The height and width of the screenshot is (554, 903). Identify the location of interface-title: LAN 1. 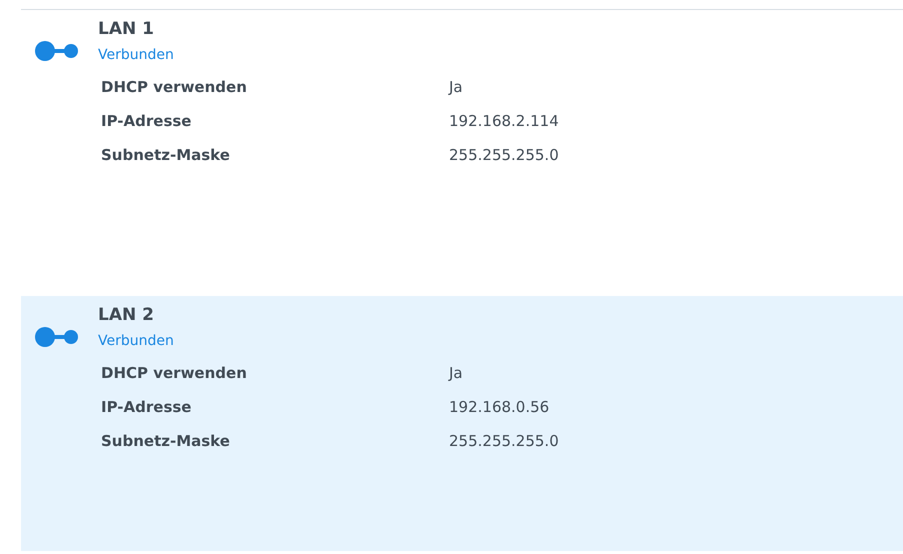
(126, 29).